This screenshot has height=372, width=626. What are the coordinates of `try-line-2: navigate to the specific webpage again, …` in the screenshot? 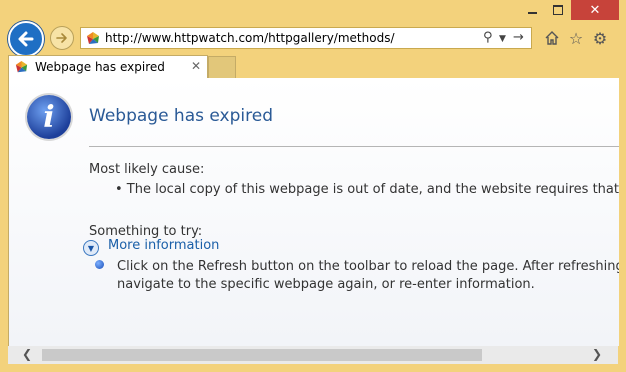 It's located at (326, 284).